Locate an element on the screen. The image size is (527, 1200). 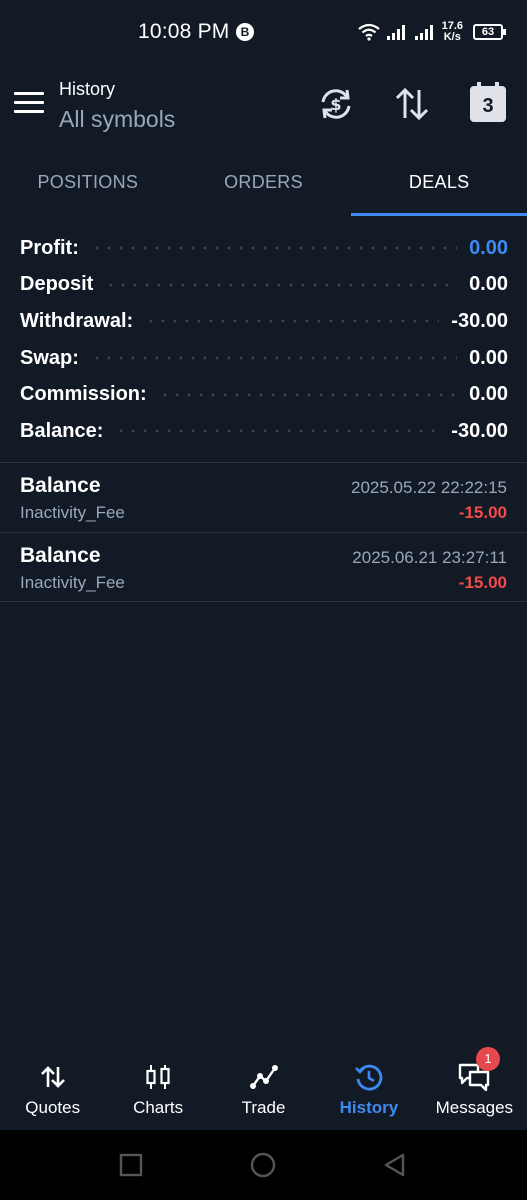
deal-time: 2025.06.21 23:27:11 is located at coordinates (429, 557).